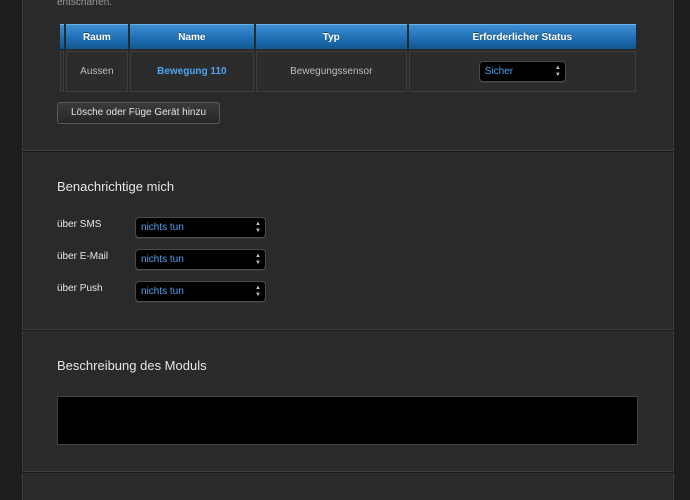 The image size is (690, 500). Describe the element at coordinates (347, 420) in the screenshot. I see `description-textarea` at that location.